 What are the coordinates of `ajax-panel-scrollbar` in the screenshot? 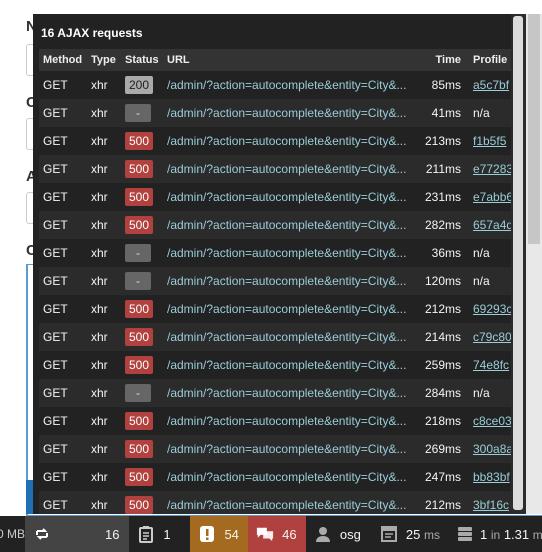 It's located at (518, 264).